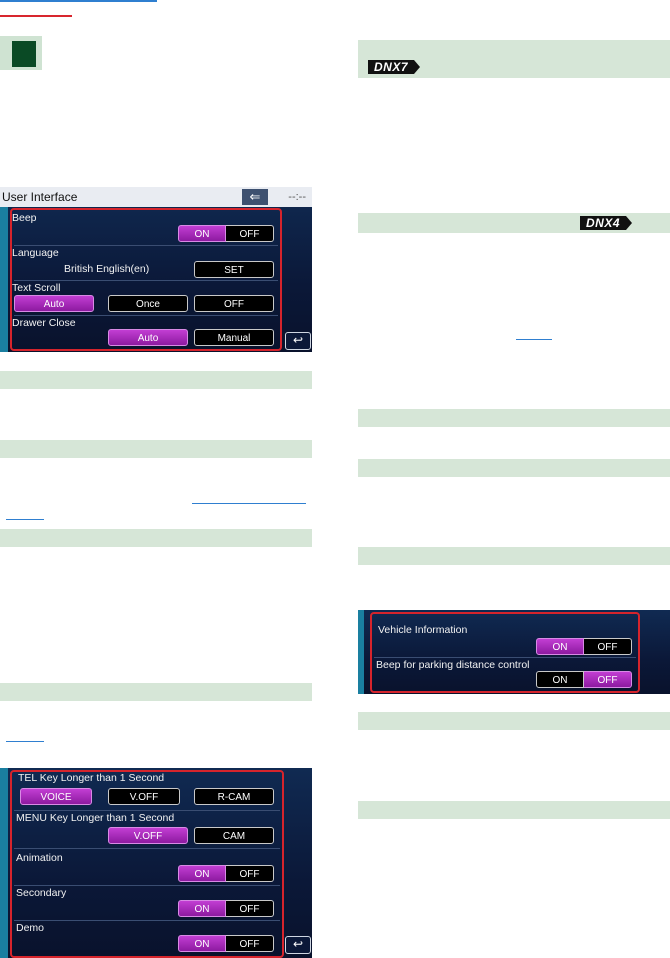 The height and width of the screenshot is (958, 670). Describe the element at coordinates (148, 337) in the screenshot. I see `drawer-close-auto-button: Auto` at that location.